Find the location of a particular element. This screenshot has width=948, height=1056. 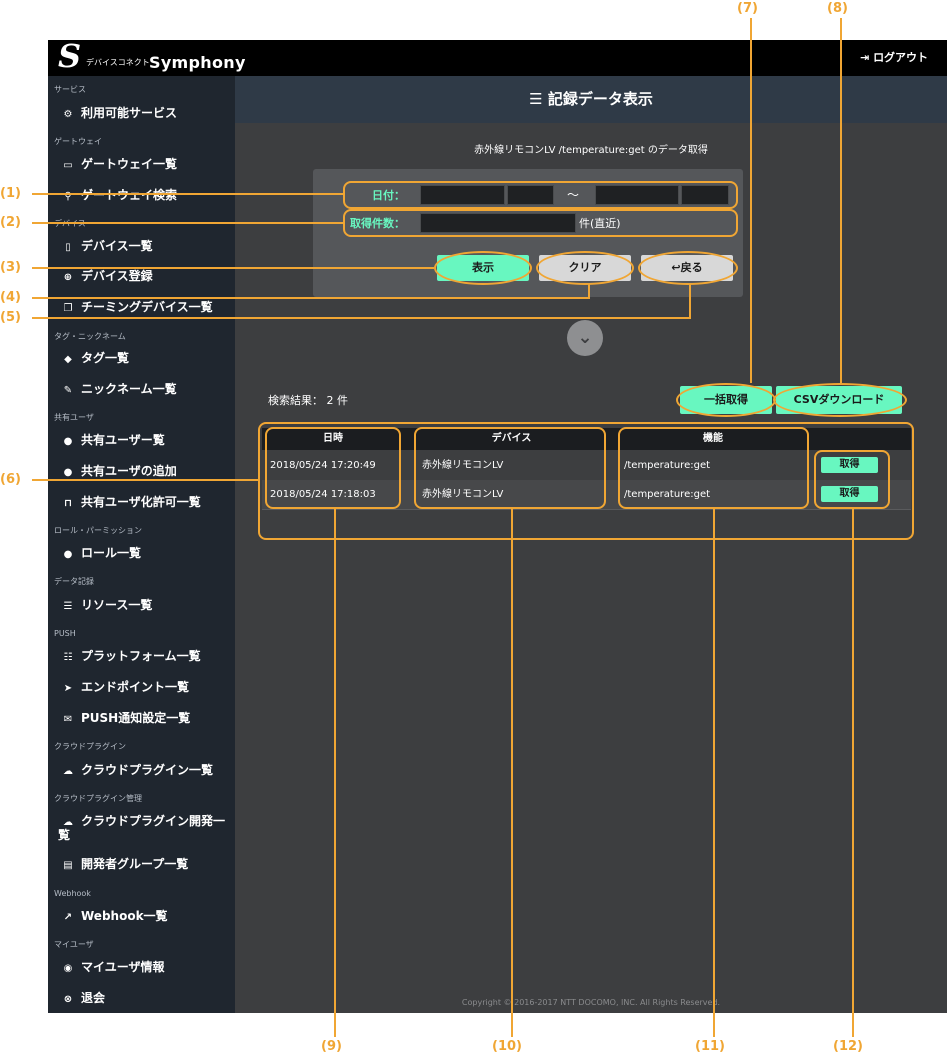

sidebar-item-platform-list: ☷ プラットフォーム一覧 is located at coordinates (131, 657).